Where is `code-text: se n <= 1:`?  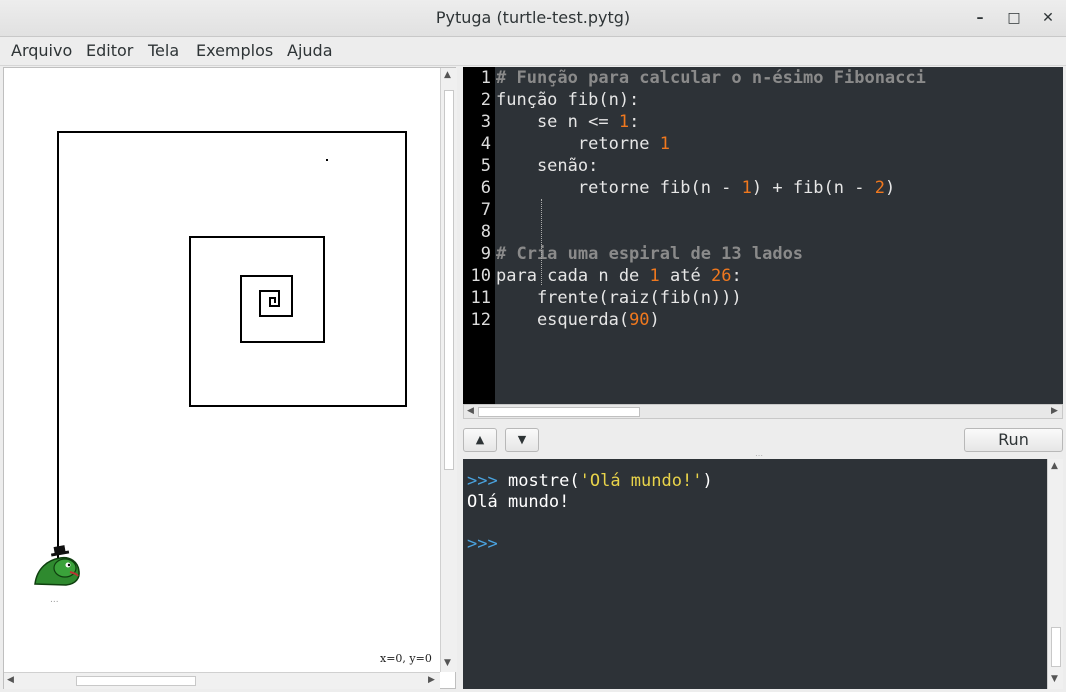 code-text: se n <= 1: is located at coordinates (567, 122).